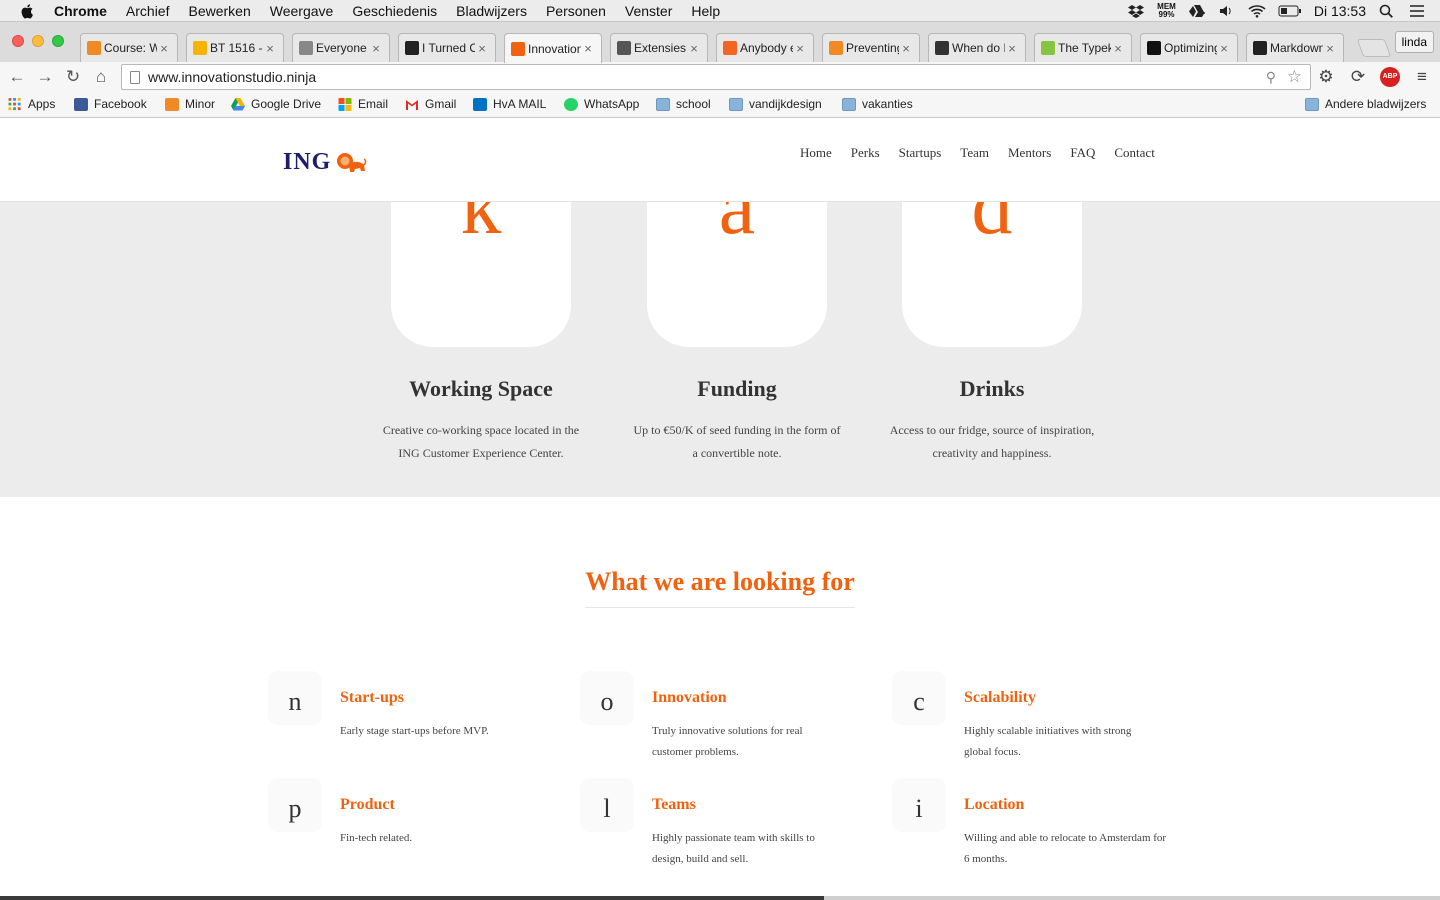  What do you see at coordinates (865, 153) in the screenshot?
I see `nav-perks: Perks` at bounding box center [865, 153].